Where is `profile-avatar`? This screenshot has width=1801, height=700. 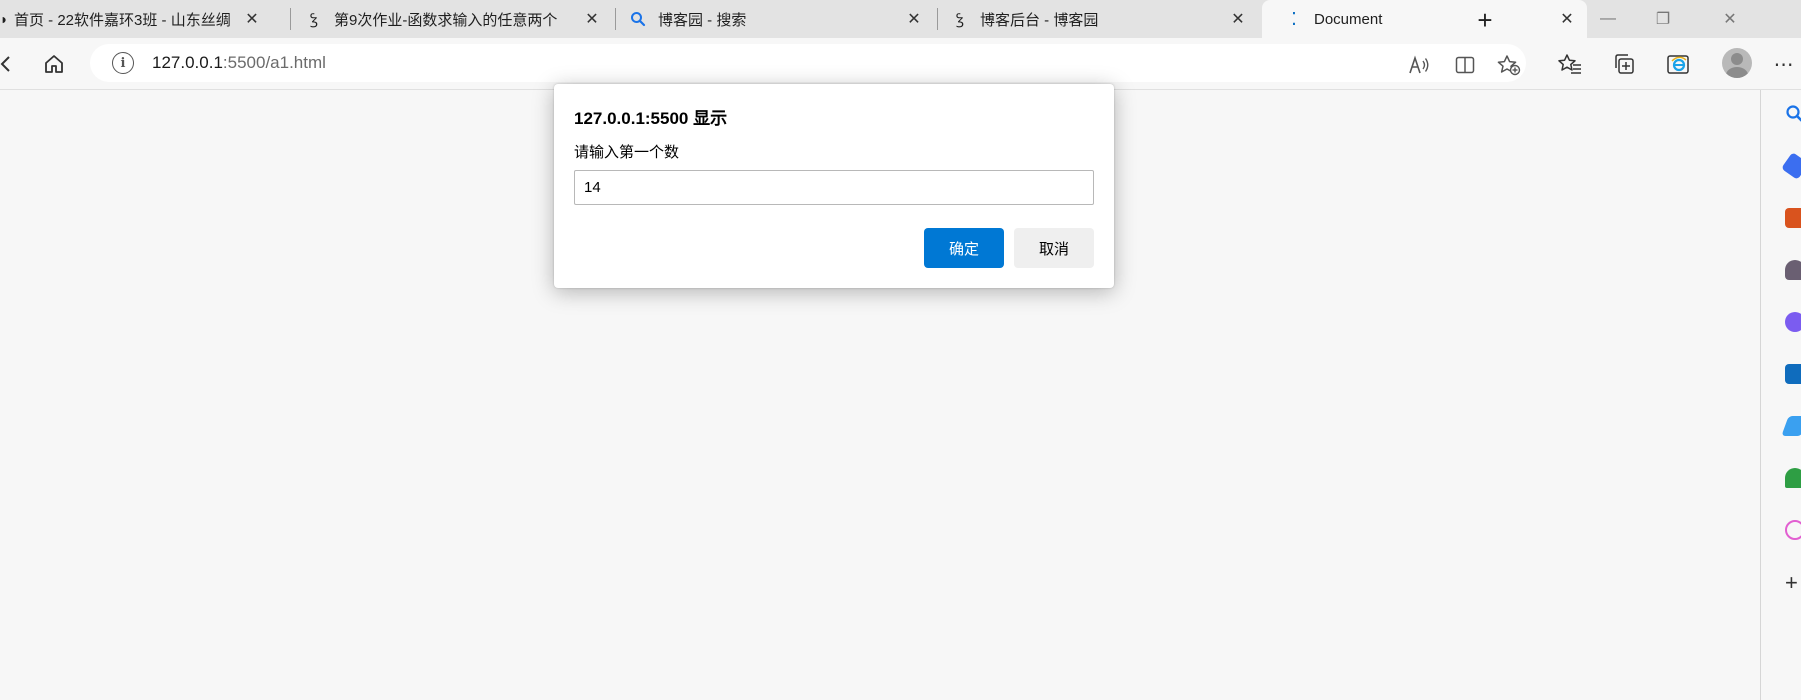 profile-avatar is located at coordinates (1737, 63).